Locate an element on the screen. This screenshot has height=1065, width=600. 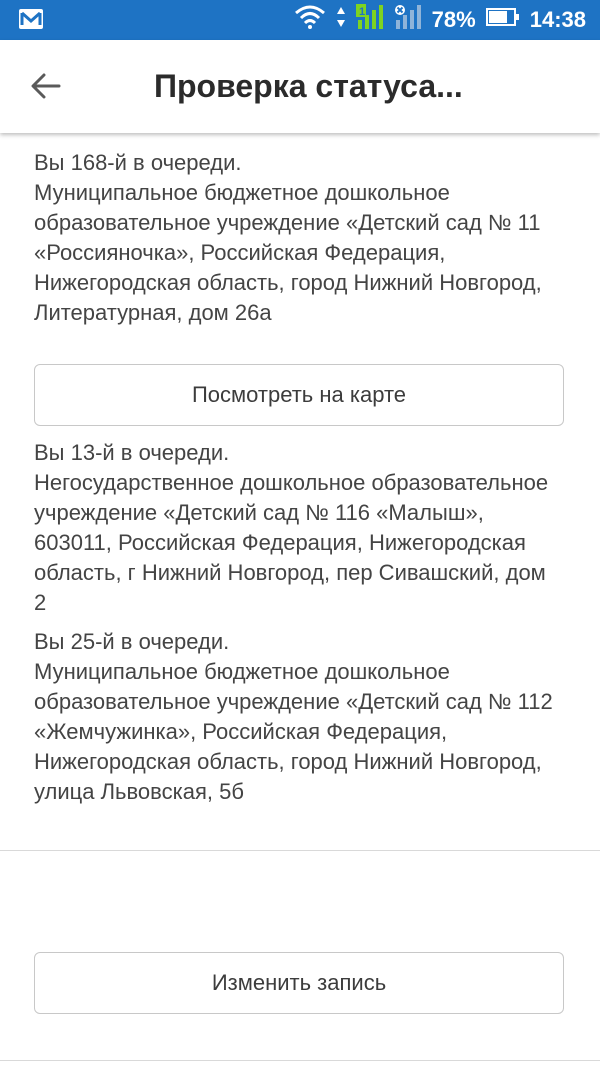
queue-position: Вы 168-й в очереди. is located at coordinates (138, 162).